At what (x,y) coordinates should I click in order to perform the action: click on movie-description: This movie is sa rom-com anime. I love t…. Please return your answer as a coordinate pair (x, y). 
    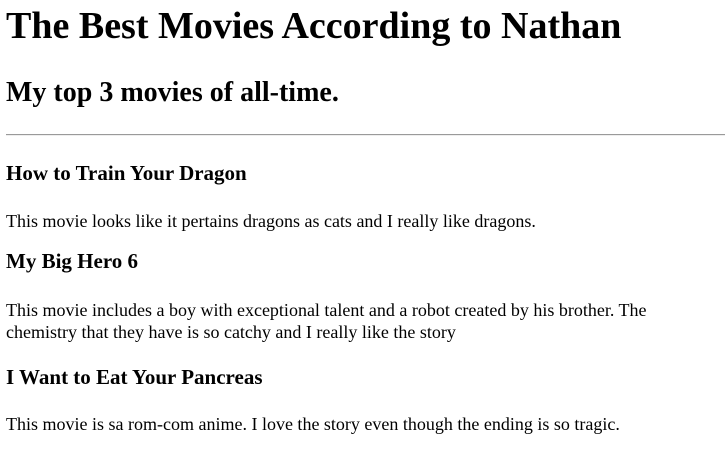
    Looking at the image, I should click on (313, 424).